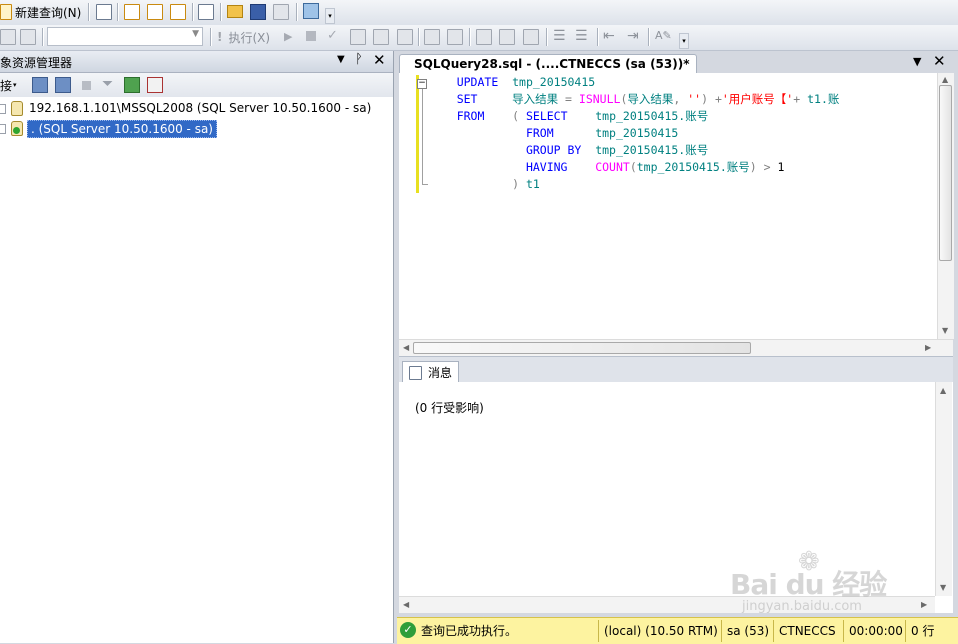  What do you see at coordinates (532, 184) in the screenshot?
I see `code-token: t1` at bounding box center [532, 184].